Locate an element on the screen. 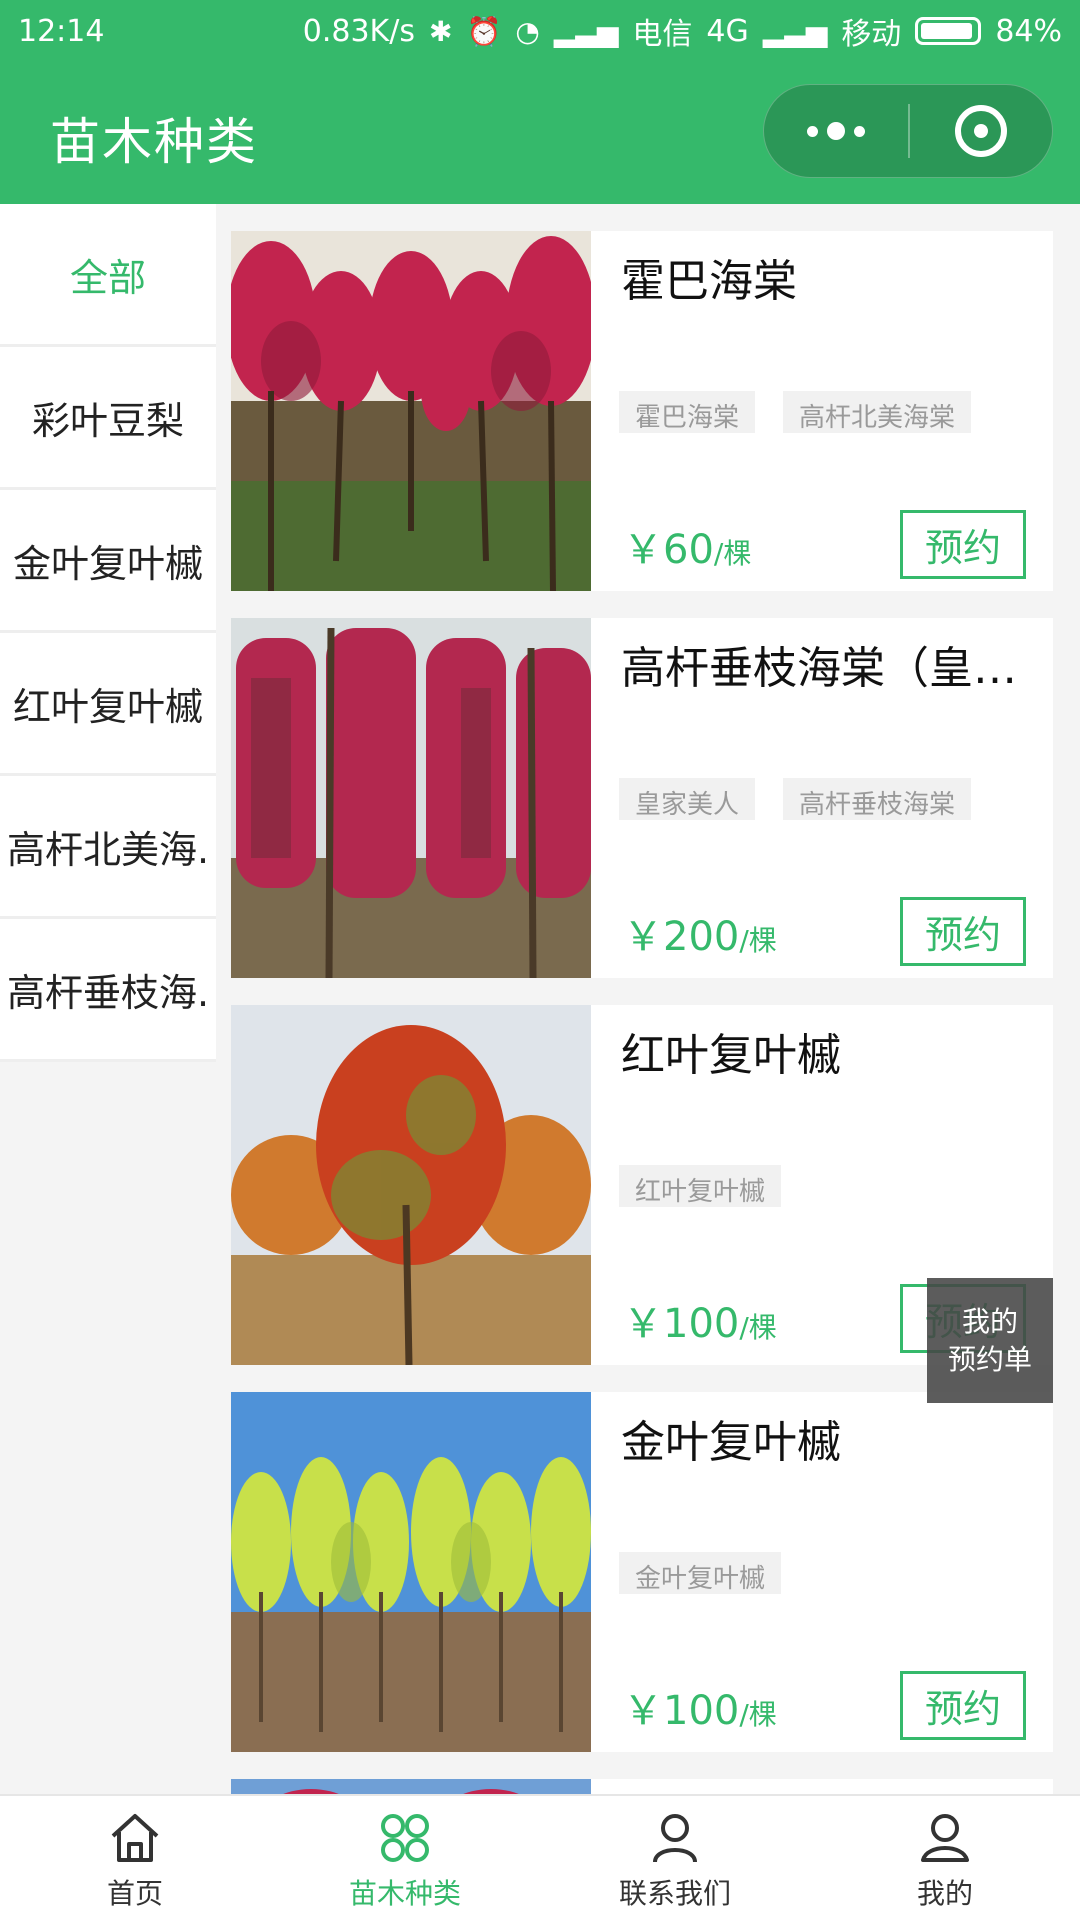  close-button is located at coordinates (981, 131).